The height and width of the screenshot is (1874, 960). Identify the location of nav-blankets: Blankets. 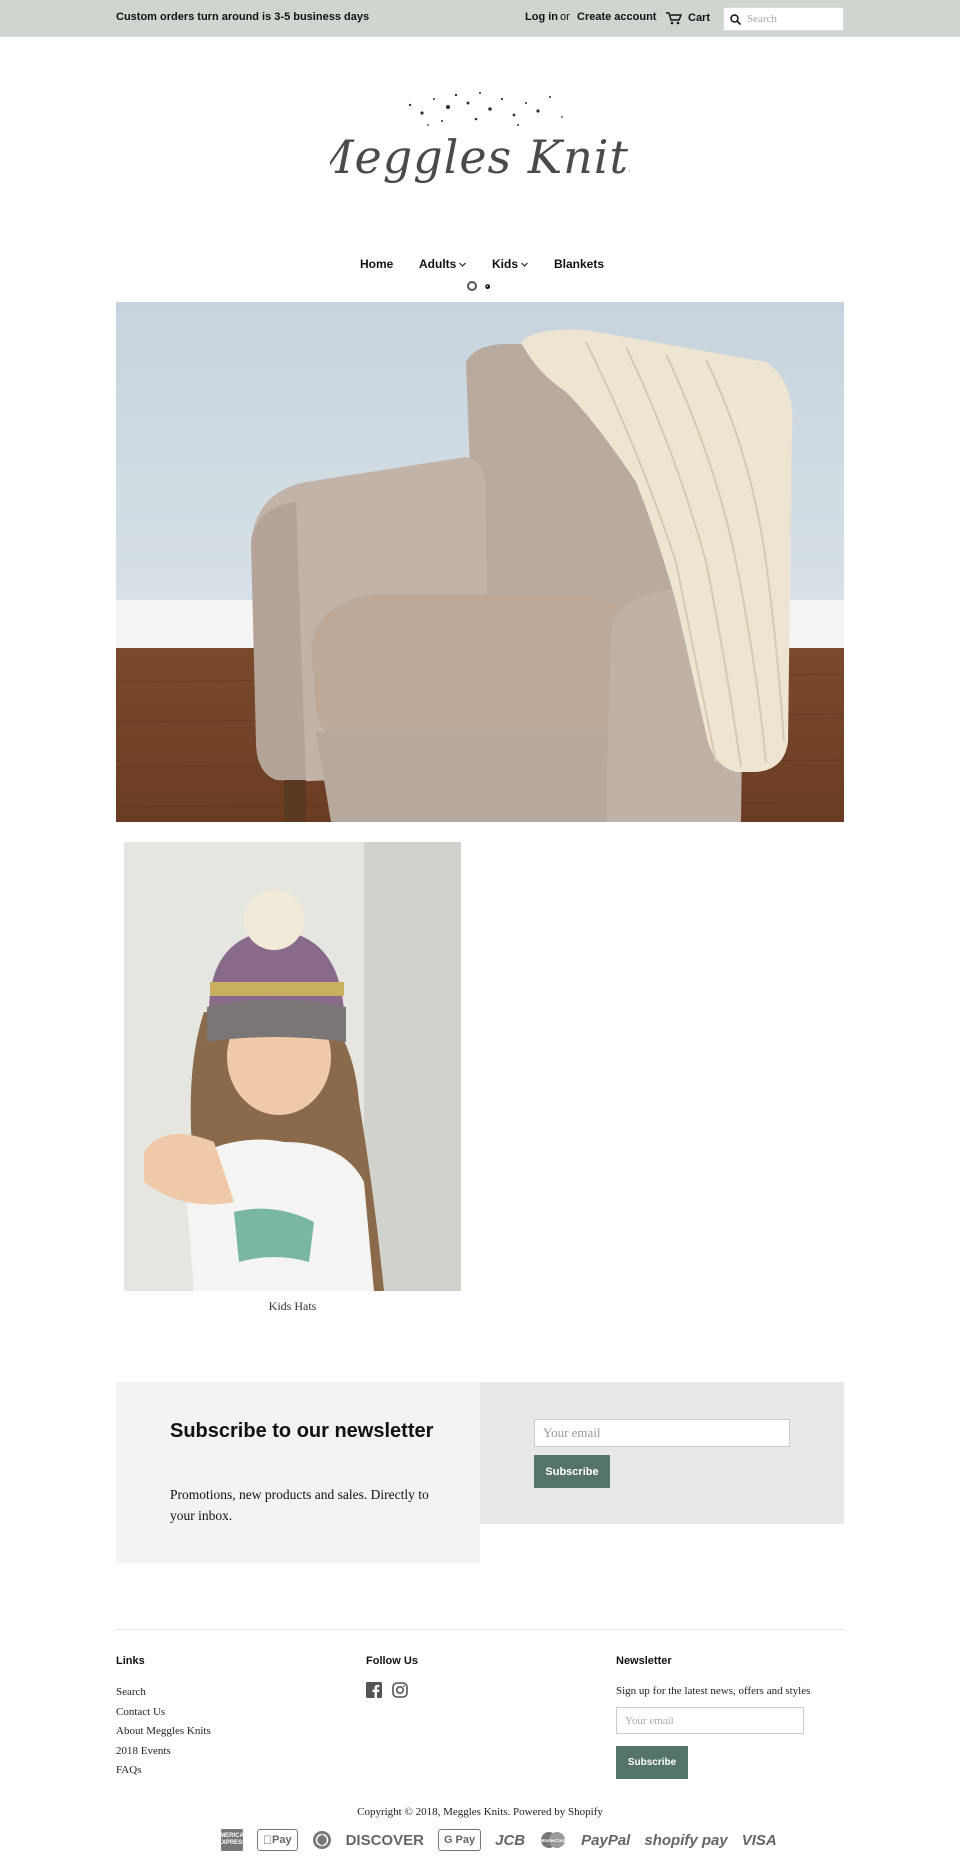
(579, 264).